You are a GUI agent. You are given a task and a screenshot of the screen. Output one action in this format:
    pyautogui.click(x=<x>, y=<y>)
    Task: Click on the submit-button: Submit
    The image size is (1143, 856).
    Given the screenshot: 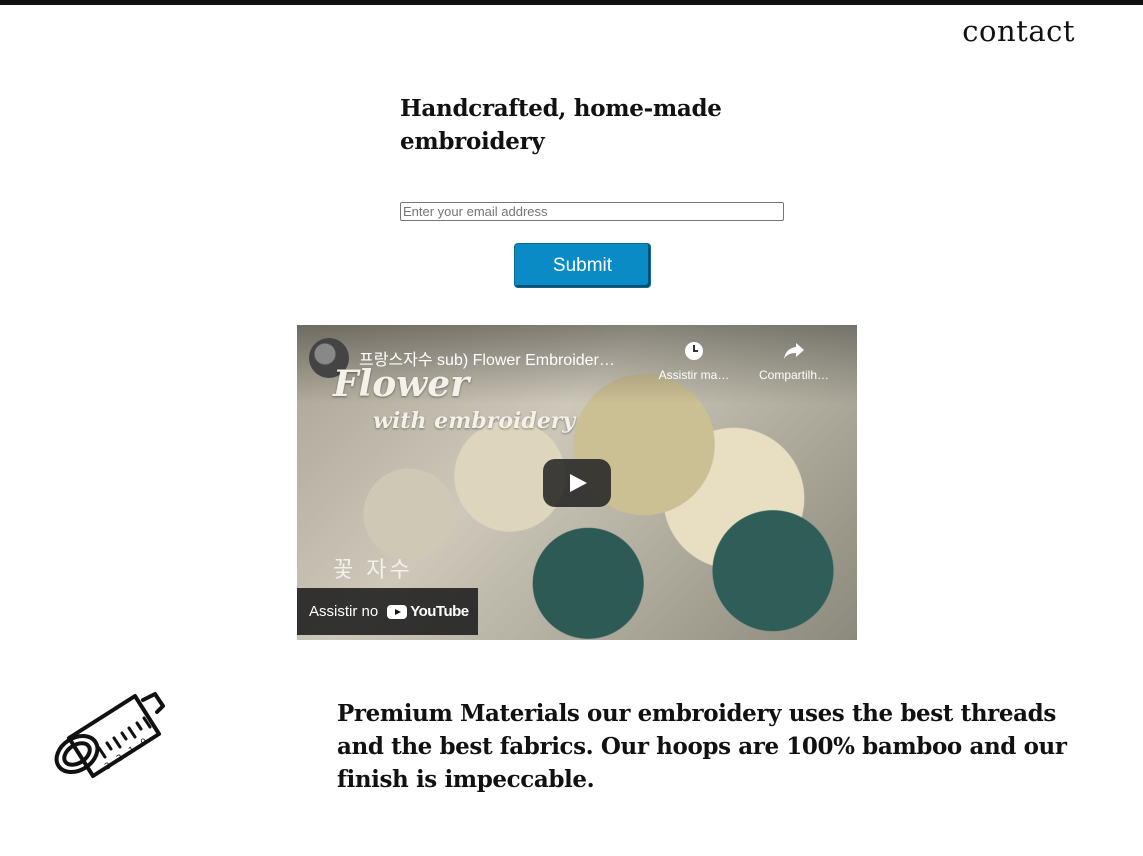 What is the action you would take?
    pyautogui.click(x=582, y=265)
    